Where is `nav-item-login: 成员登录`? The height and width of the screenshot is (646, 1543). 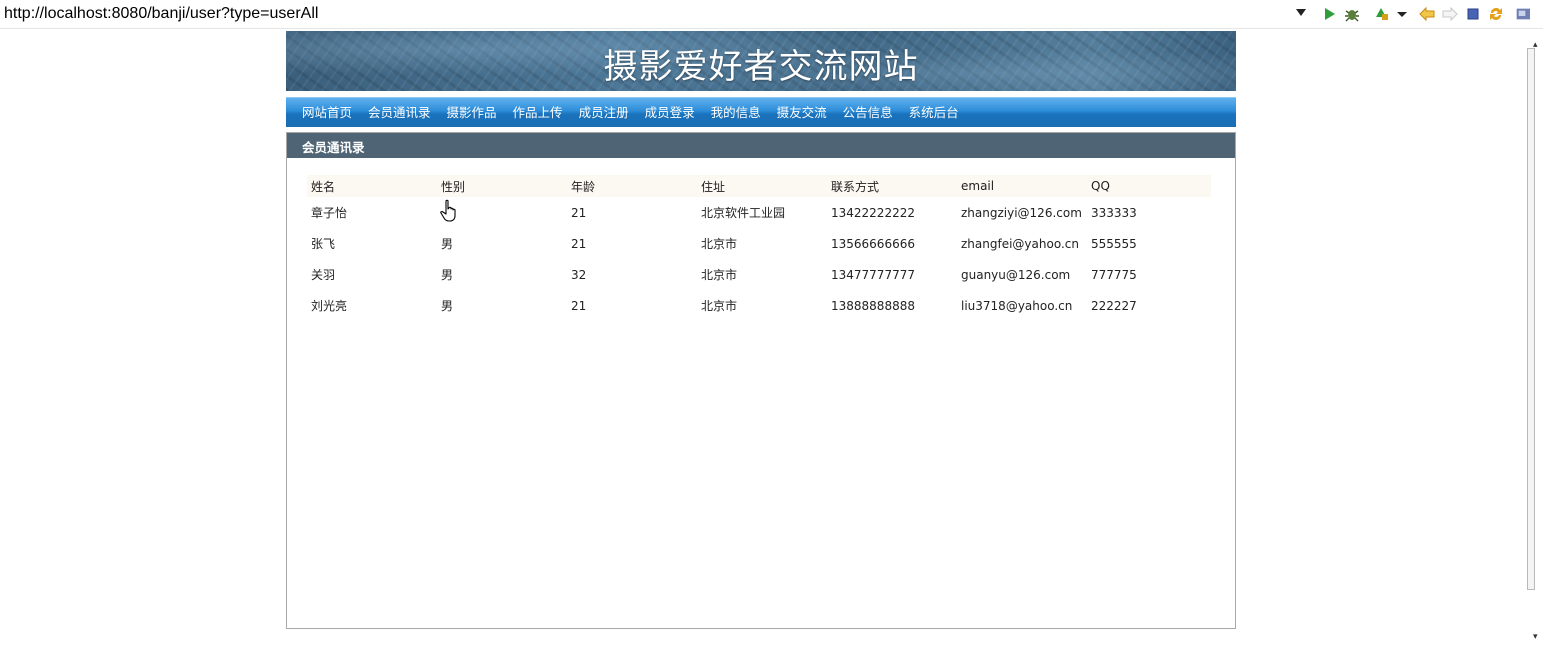
nav-item-login: 成员登录 is located at coordinates (670, 112).